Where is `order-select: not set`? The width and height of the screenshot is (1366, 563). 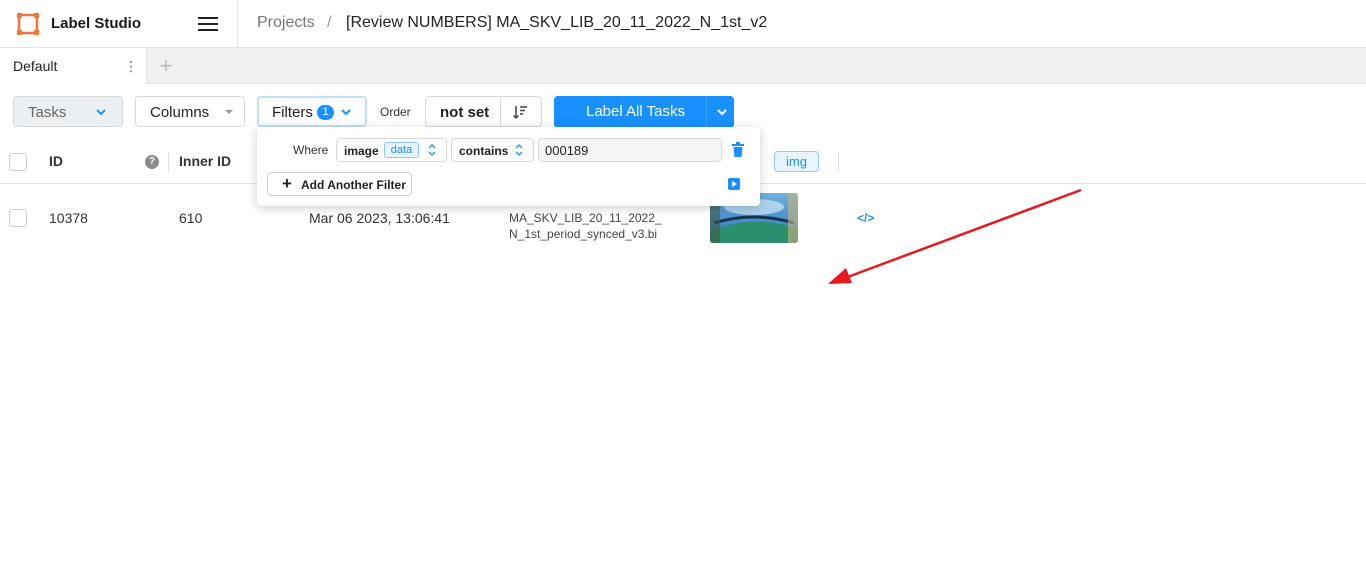 order-select: not set is located at coordinates (483, 111).